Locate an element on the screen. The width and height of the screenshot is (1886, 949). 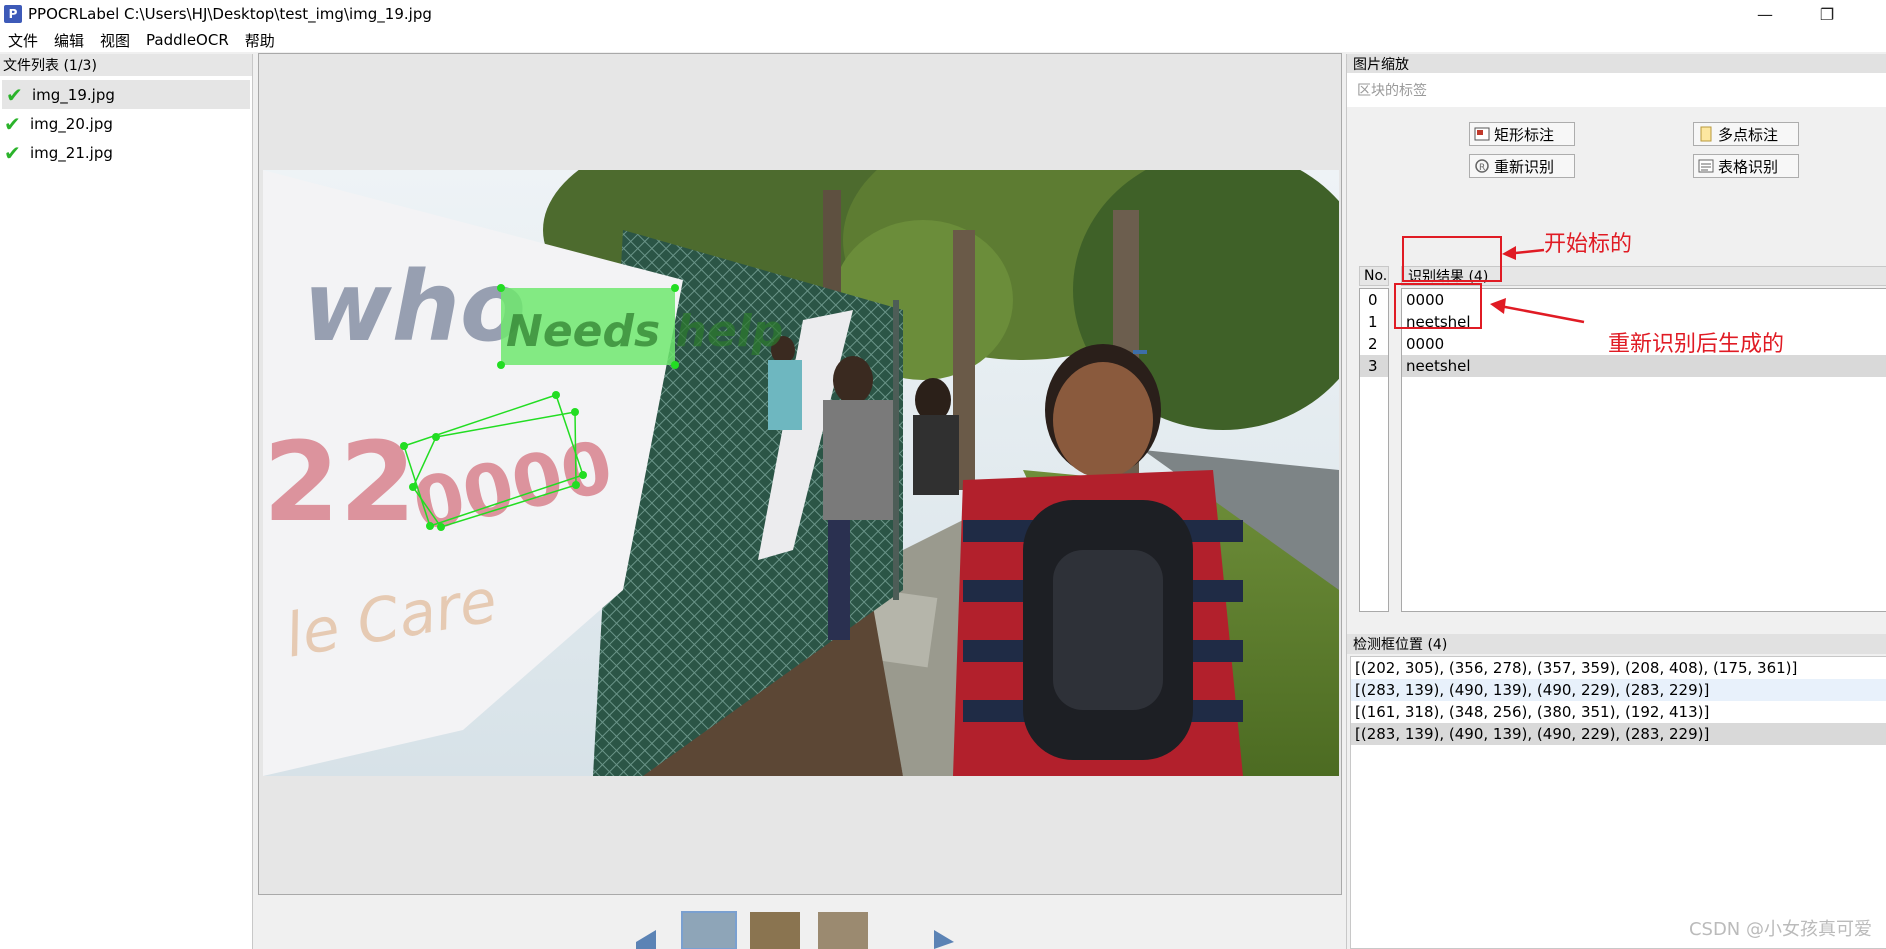
app-icon: P is located at coordinates (13, 14).